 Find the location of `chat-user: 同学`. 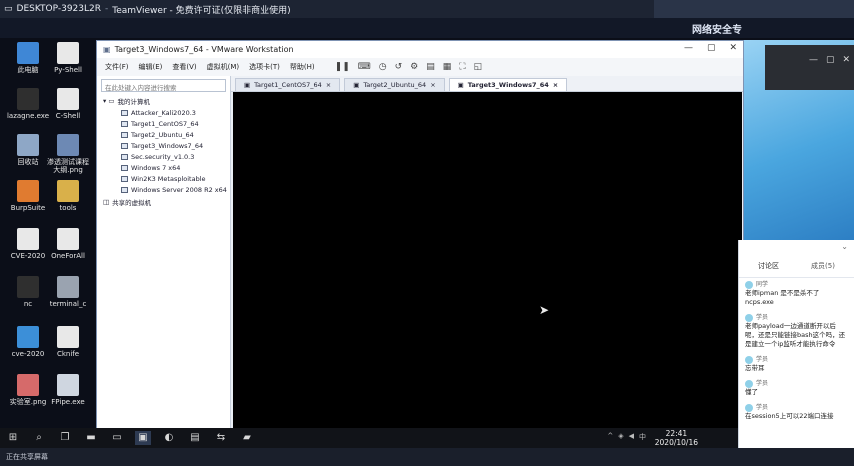

chat-user: 同学 is located at coordinates (762, 284).